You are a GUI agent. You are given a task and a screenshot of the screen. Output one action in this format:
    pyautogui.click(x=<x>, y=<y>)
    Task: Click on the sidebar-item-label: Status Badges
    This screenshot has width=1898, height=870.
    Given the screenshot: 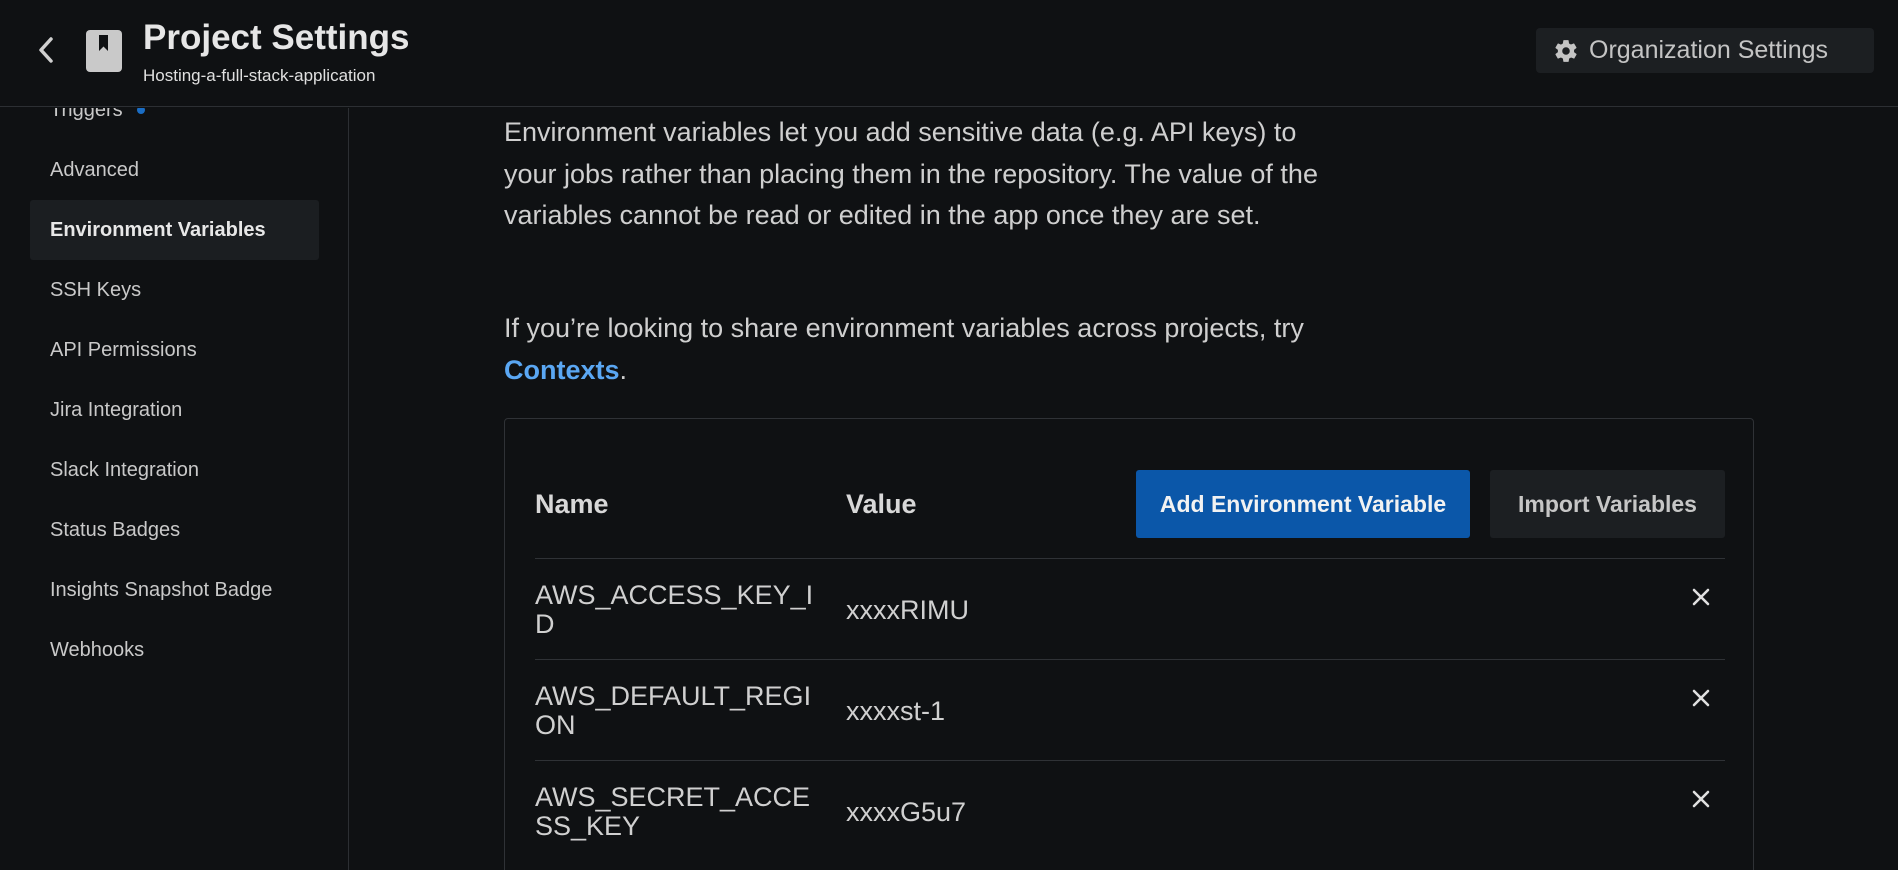 What is the action you would take?
    pyautogui.click(x=115, y=529)
    